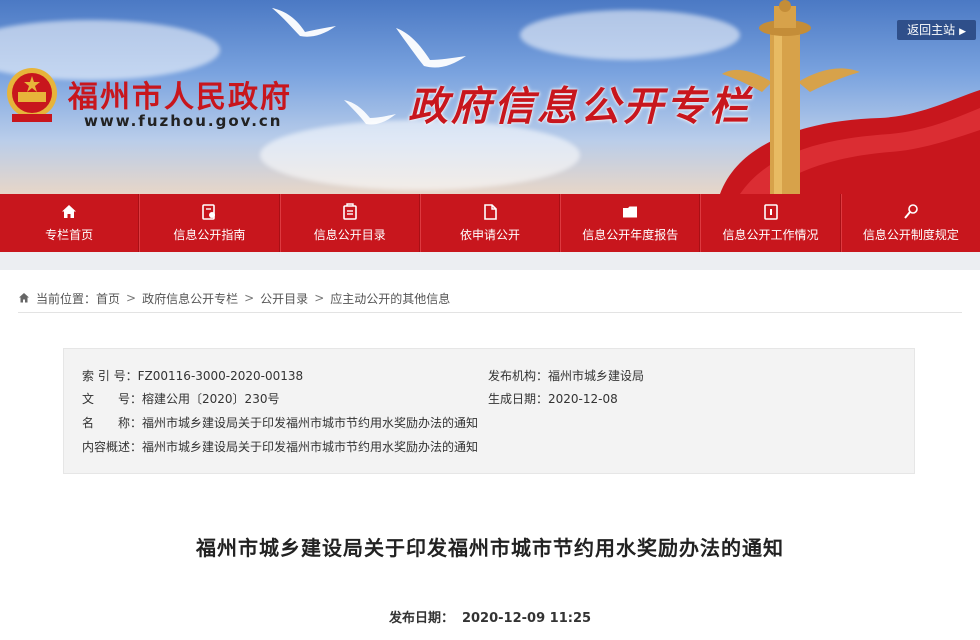  What do you see at coordinates (596, 376) in the screenshot?
I see `meta-publisher-value: 福州市城乡建设局` at bounding box center [596, 376].